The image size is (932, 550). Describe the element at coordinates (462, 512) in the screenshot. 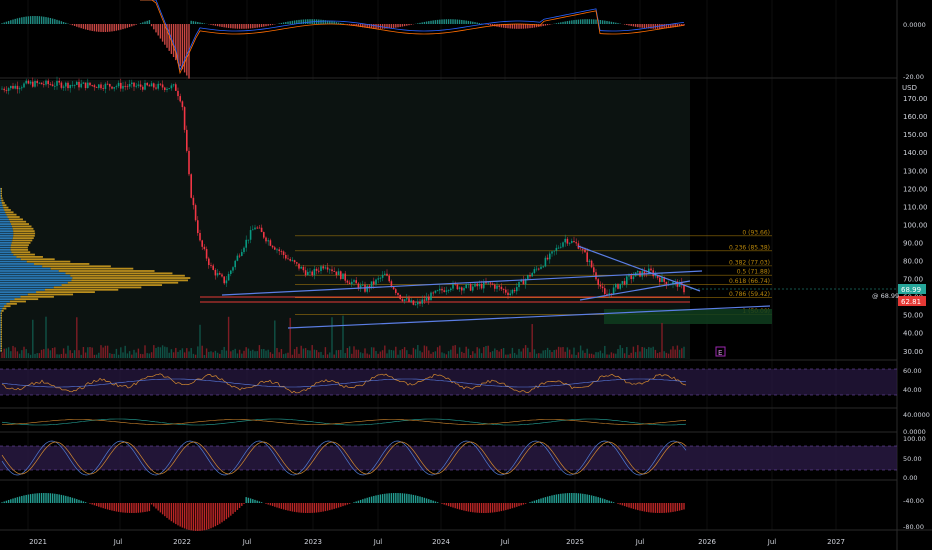

I see `histogram-pane: -40.00 -80.00` at that location.